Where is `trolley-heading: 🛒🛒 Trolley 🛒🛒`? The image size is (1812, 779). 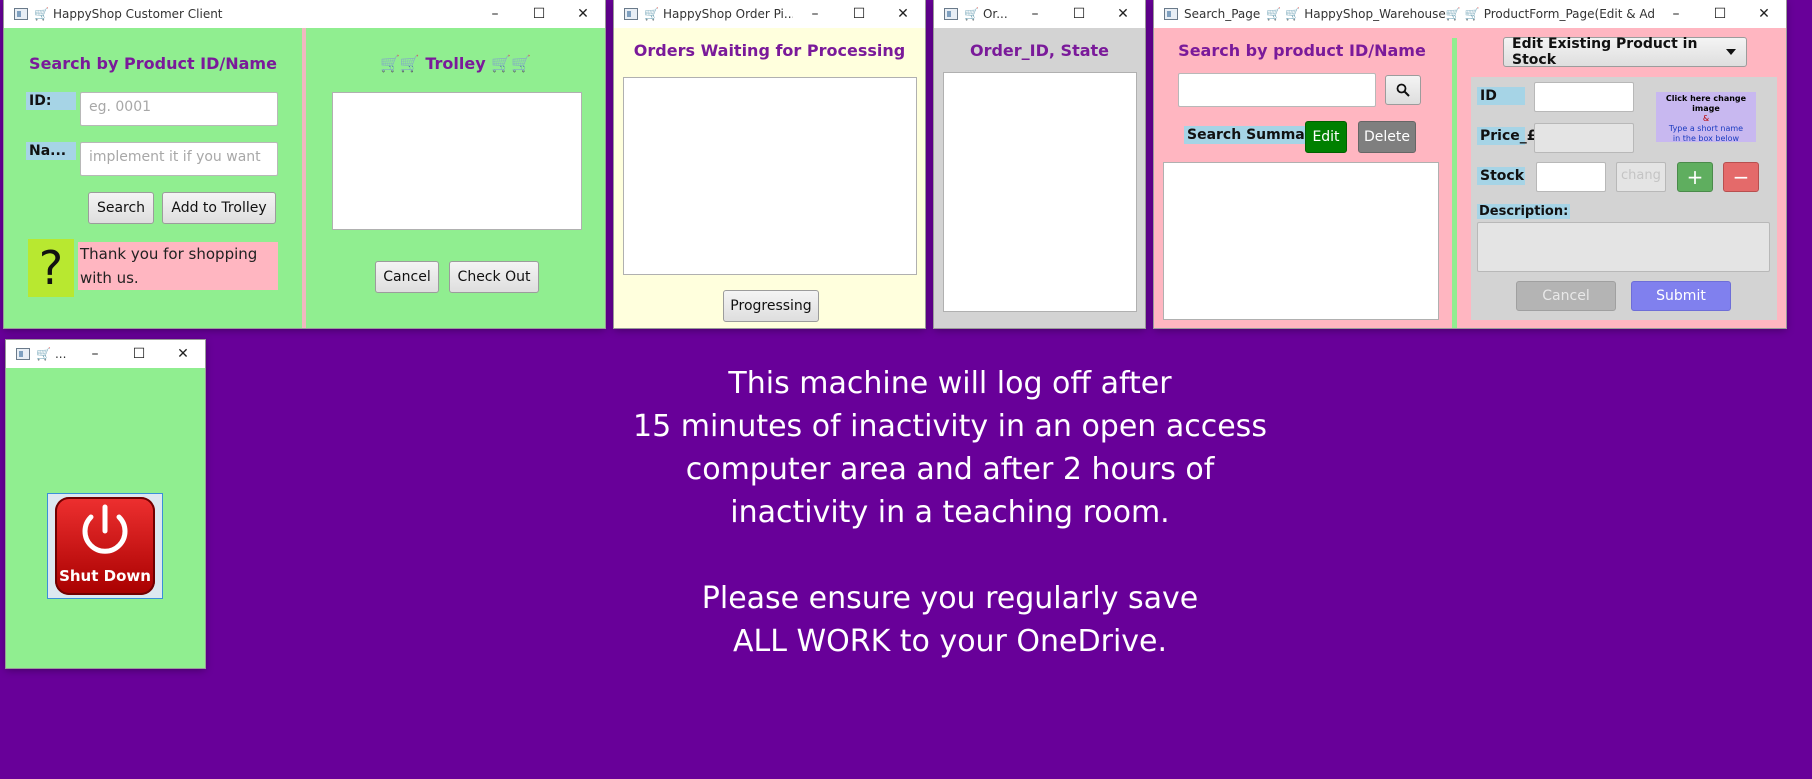 trolley-heading: 🛒🛒 Trolley 🛒🛒 is located at coordinates (455, 63).